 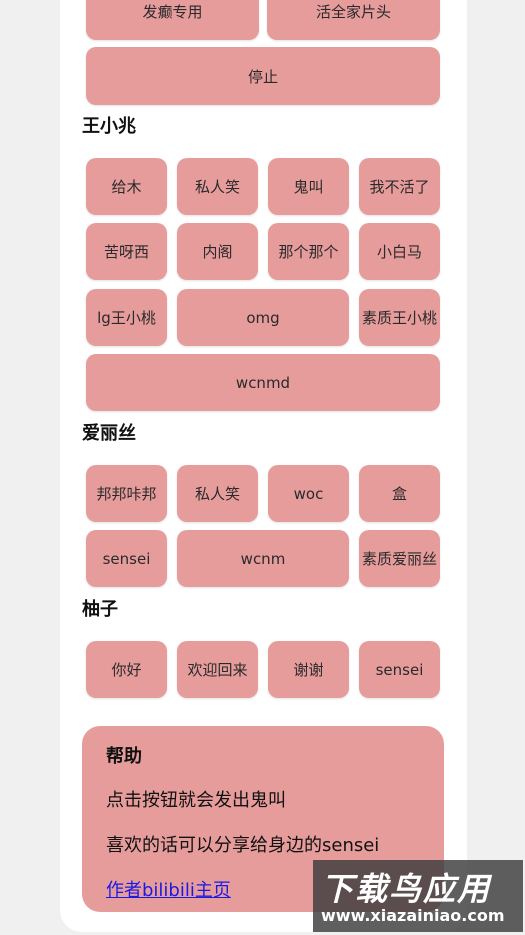 What do you see at coordinates (399, 251) in the screenshot?
I see `sound-button: 小白马` at bounding box center [399, 251].